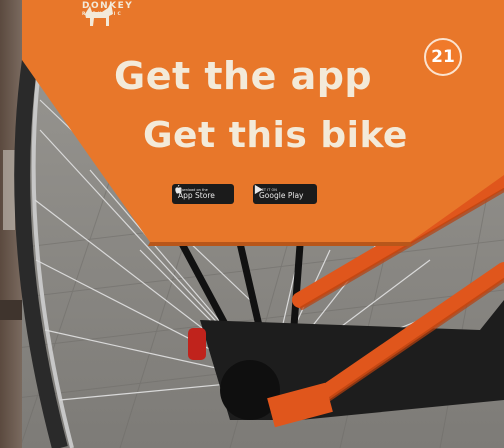  What do you see at coordinates (9, 190) in the screenshot?
I see `wall-window` at bounding box center [9, 190].